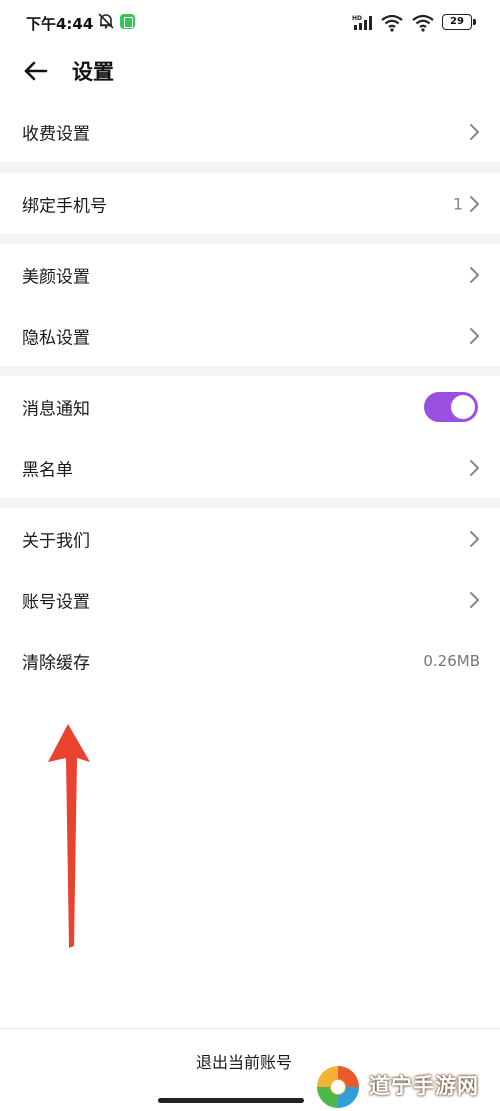 The image size is (500, 1111). I want to click on settings-row-cache: 清除缓存 0.26MB, so click(250, 660).